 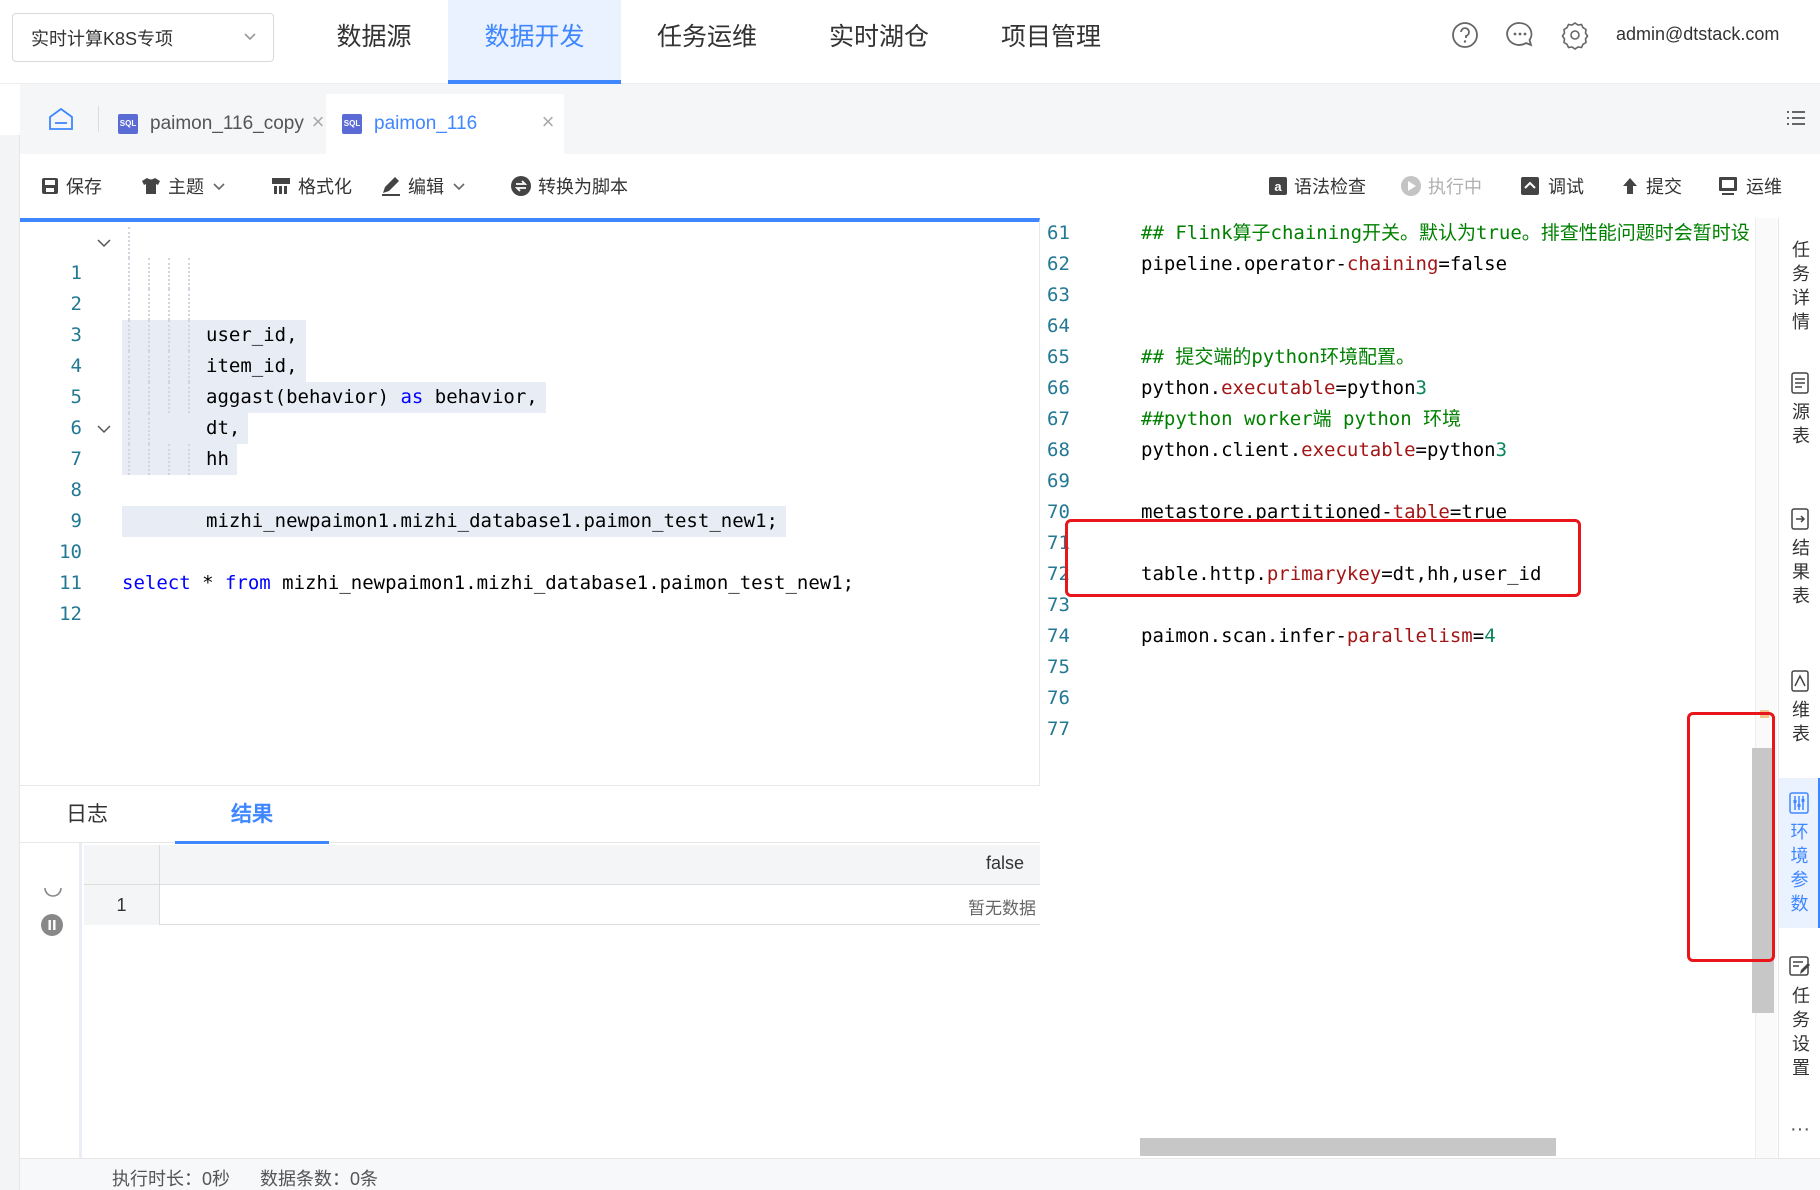 What do you see at coordinates (459, 187) in the screenshot?
I see `chevron-down-icon` at bounding box center [459, 187].